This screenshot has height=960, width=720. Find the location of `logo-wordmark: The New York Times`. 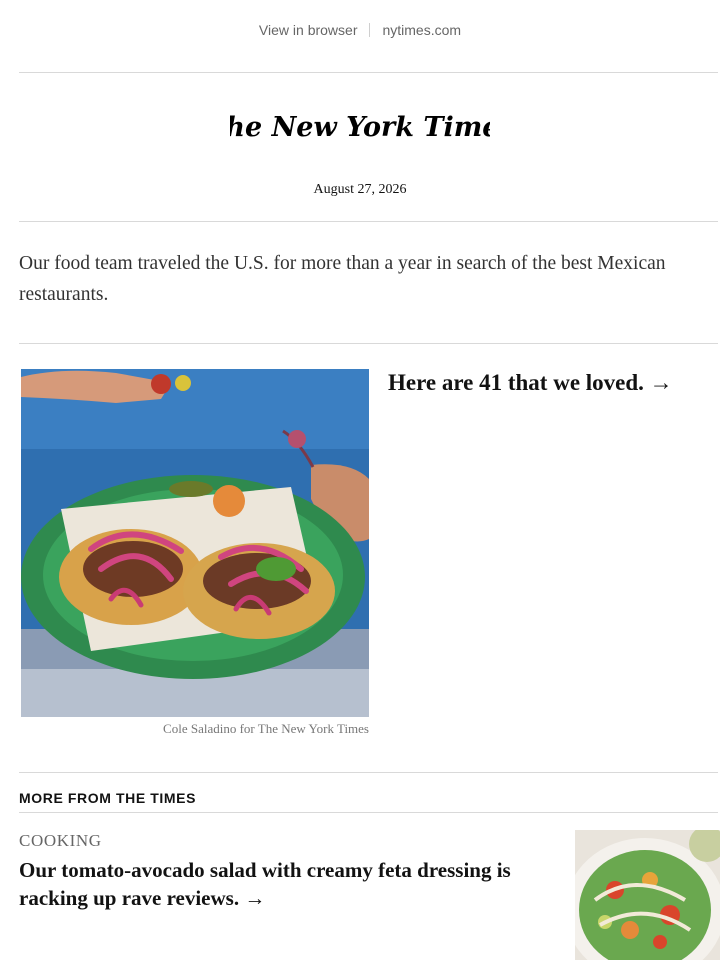

logo-wordmark: The New York Times is located at coordinates (360, 127).